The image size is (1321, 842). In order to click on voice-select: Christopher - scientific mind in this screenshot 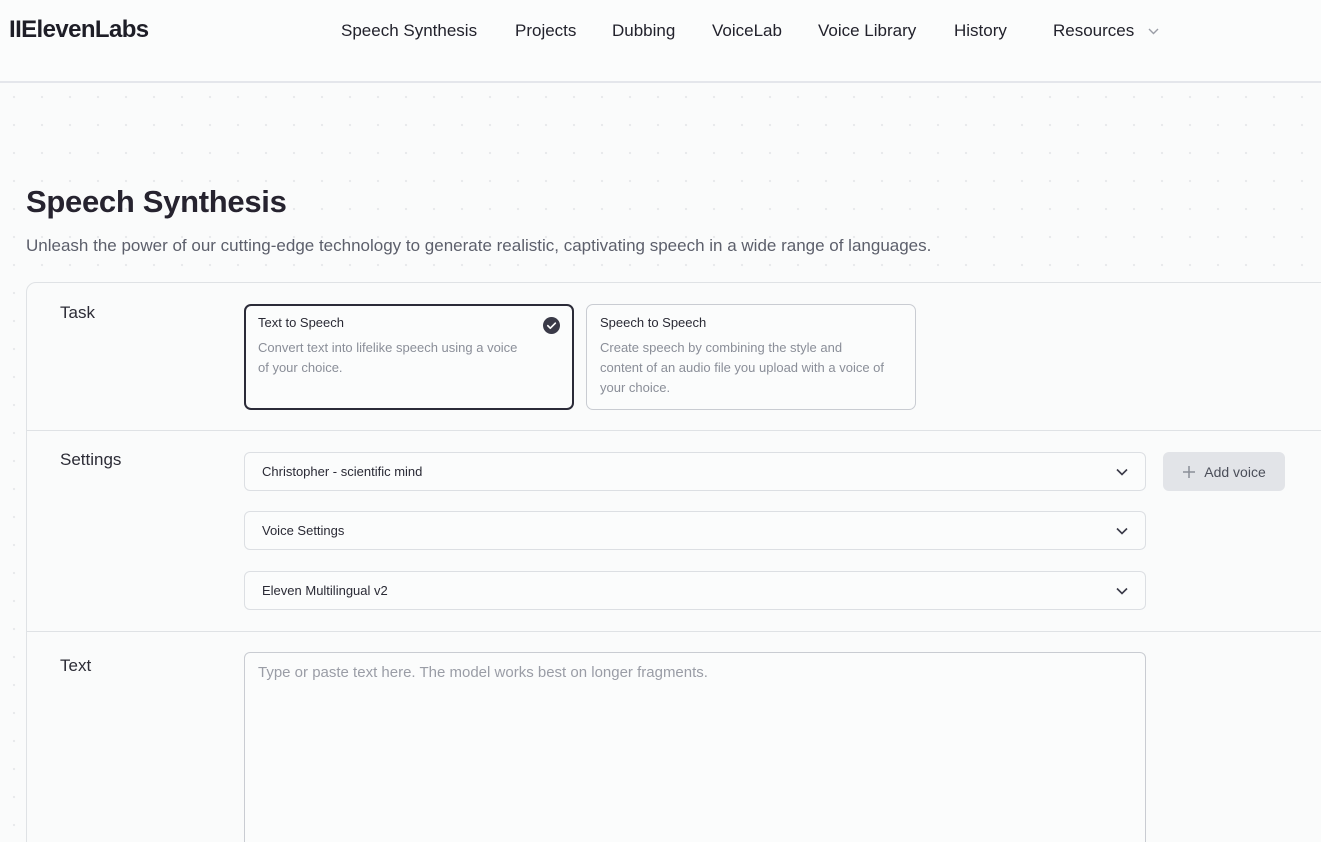, I will do `click(695, 471)`.